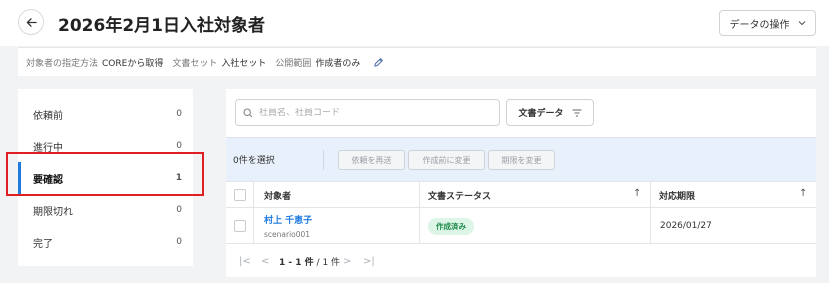 This screenshot has width=829, height=283. I want to click on document-data-filter-button: 文書データ, so click(550, 112).